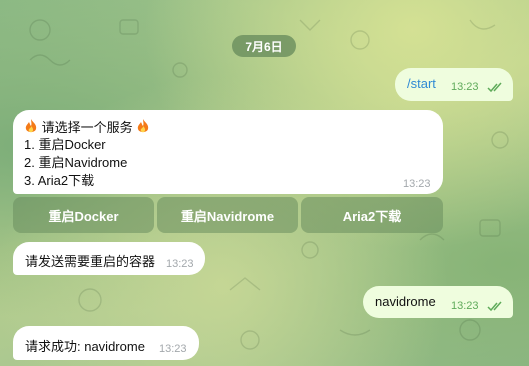 Image resolution: width=529 pixels, height=366 pixels. What do you see at coordinates (85, 346) in the screenshot?
I see `message-text: 请求成功: navidrome` at bounding box center [85, 346].